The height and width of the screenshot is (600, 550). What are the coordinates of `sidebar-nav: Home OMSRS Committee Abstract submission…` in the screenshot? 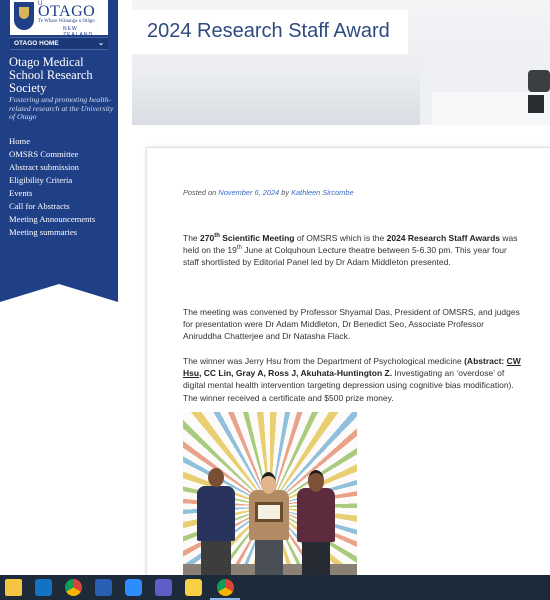 It's located at (52, 187).